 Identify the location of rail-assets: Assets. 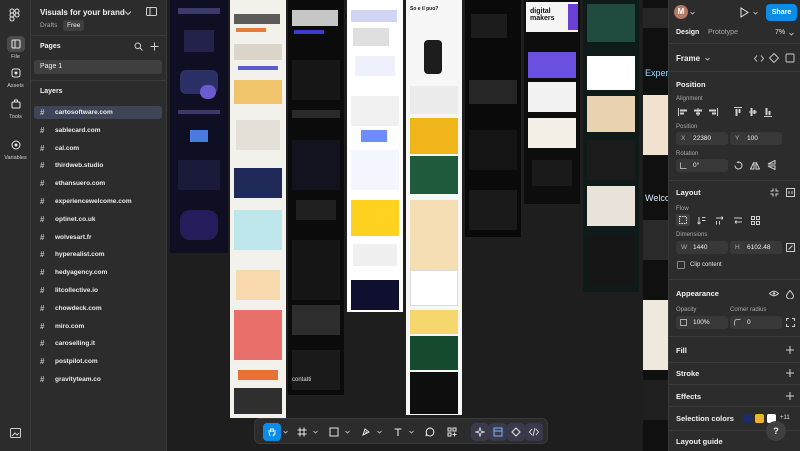
(15, 77).